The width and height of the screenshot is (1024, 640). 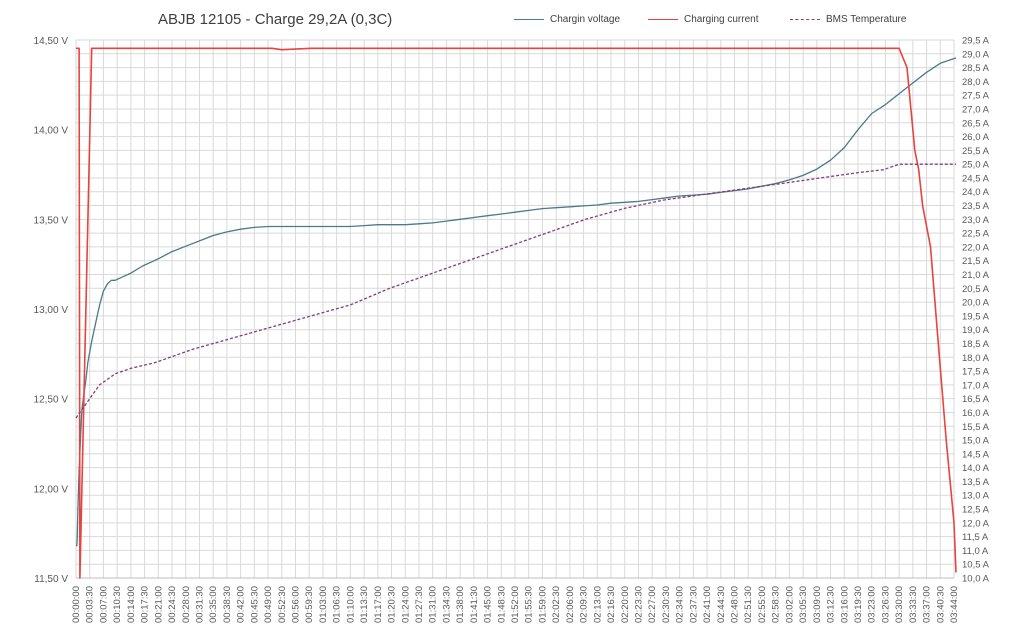 I want to click on x-tick-label: 03:05:30, so click(x=803, y=604).